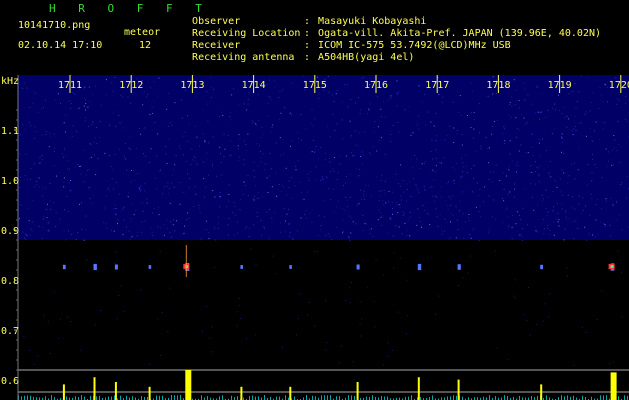 The height and width of the screenshot is (400, 629). I want to click on time-tick-label: 1712, so click(131, 85).